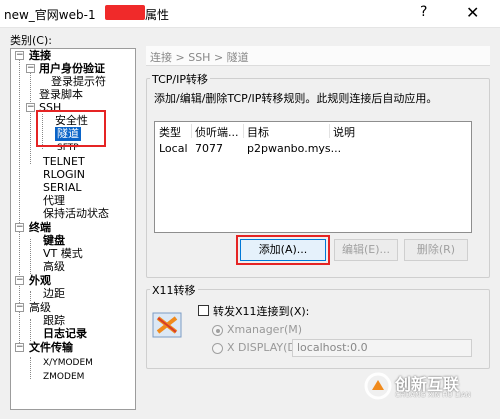 Image resolution: width=500 pixels, height=419 pixels. Describe the element at coordinates (203, 310) in the screenshot. I see `forward-x11-checkbox` at that location.